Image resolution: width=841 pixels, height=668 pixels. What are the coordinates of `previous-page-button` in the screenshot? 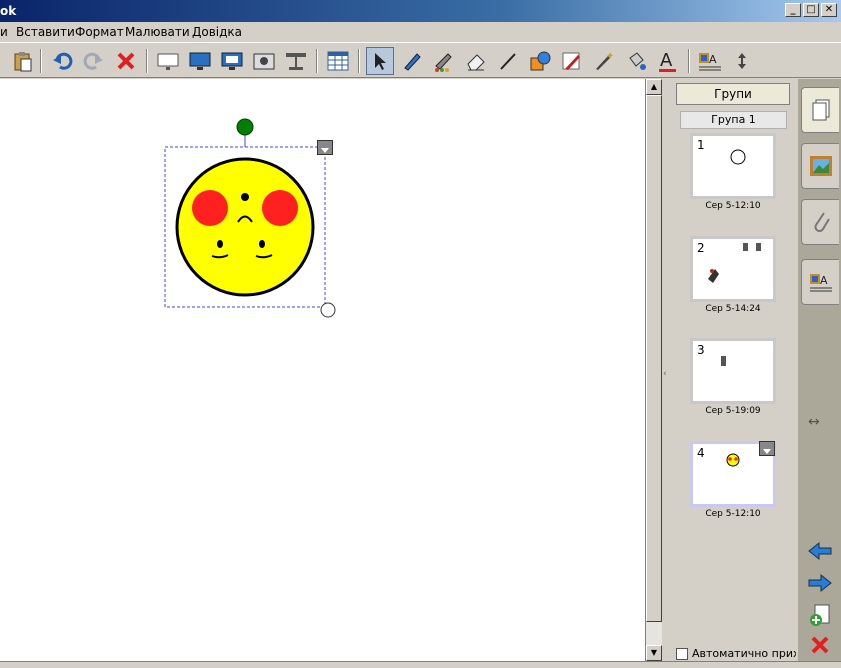 It's located at (820, 551).